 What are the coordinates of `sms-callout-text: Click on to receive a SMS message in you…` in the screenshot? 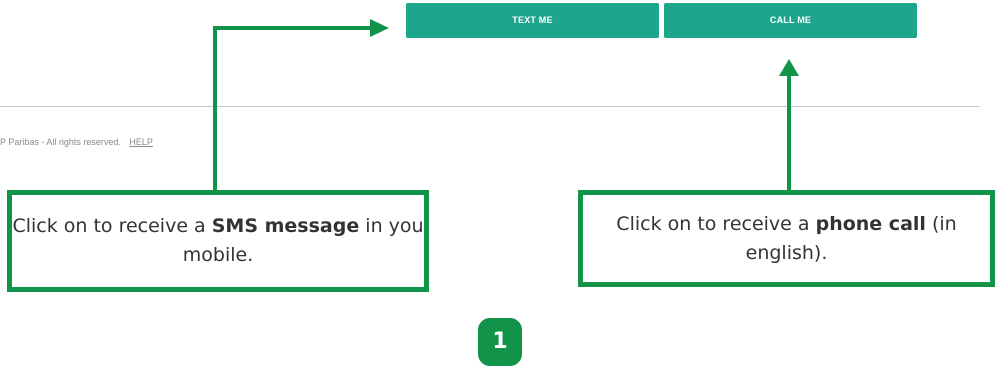 It's located at (218, 241).